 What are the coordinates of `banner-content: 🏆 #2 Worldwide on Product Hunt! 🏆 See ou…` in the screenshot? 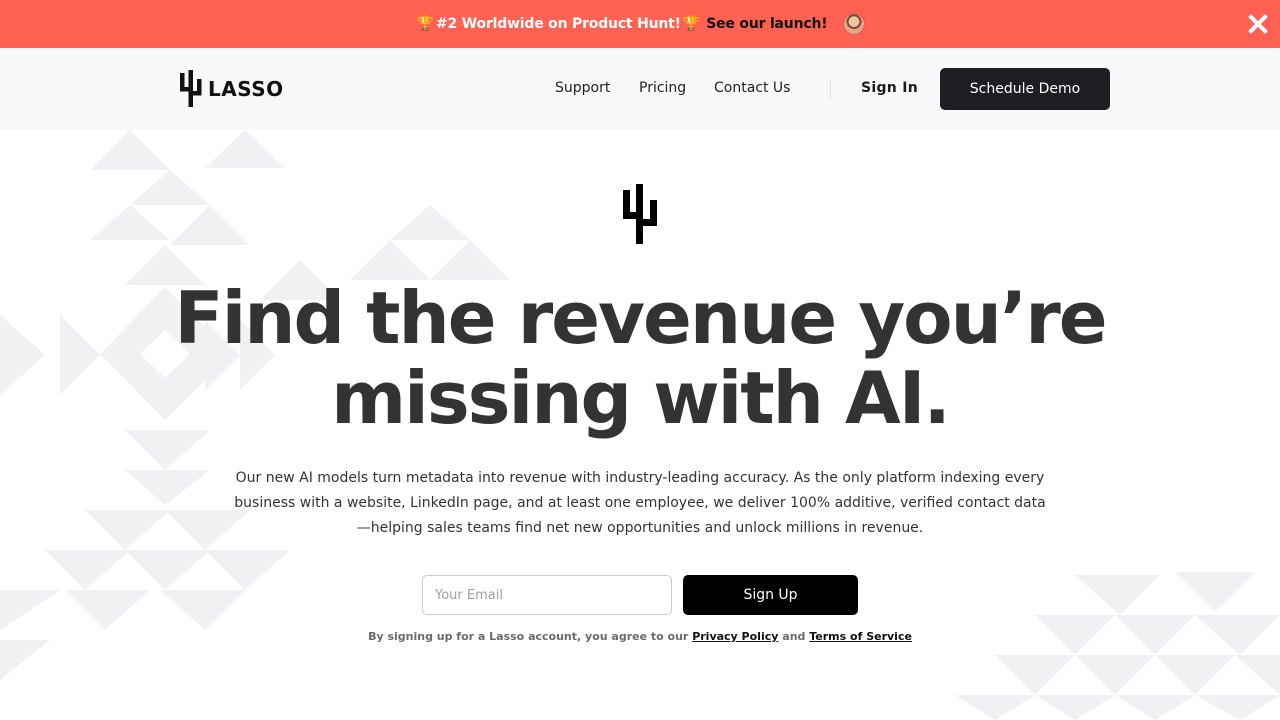 It's located at (640, 24).